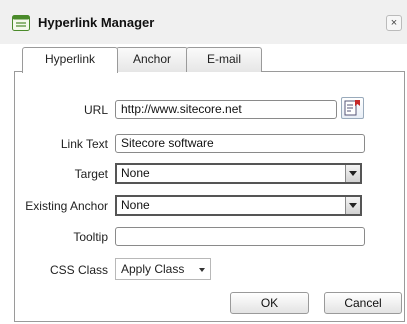 Image resolution: width=407 pixels, height=324 pixels. Describe the element at coordinates (240, 236) in the screenshot. I see `tooltip-input` at that location.